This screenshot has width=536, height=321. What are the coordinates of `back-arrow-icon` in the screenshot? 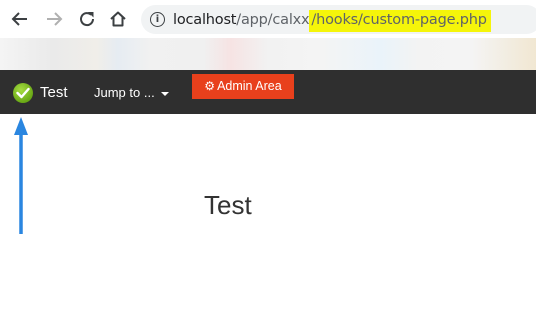 It's located at (19, 19).